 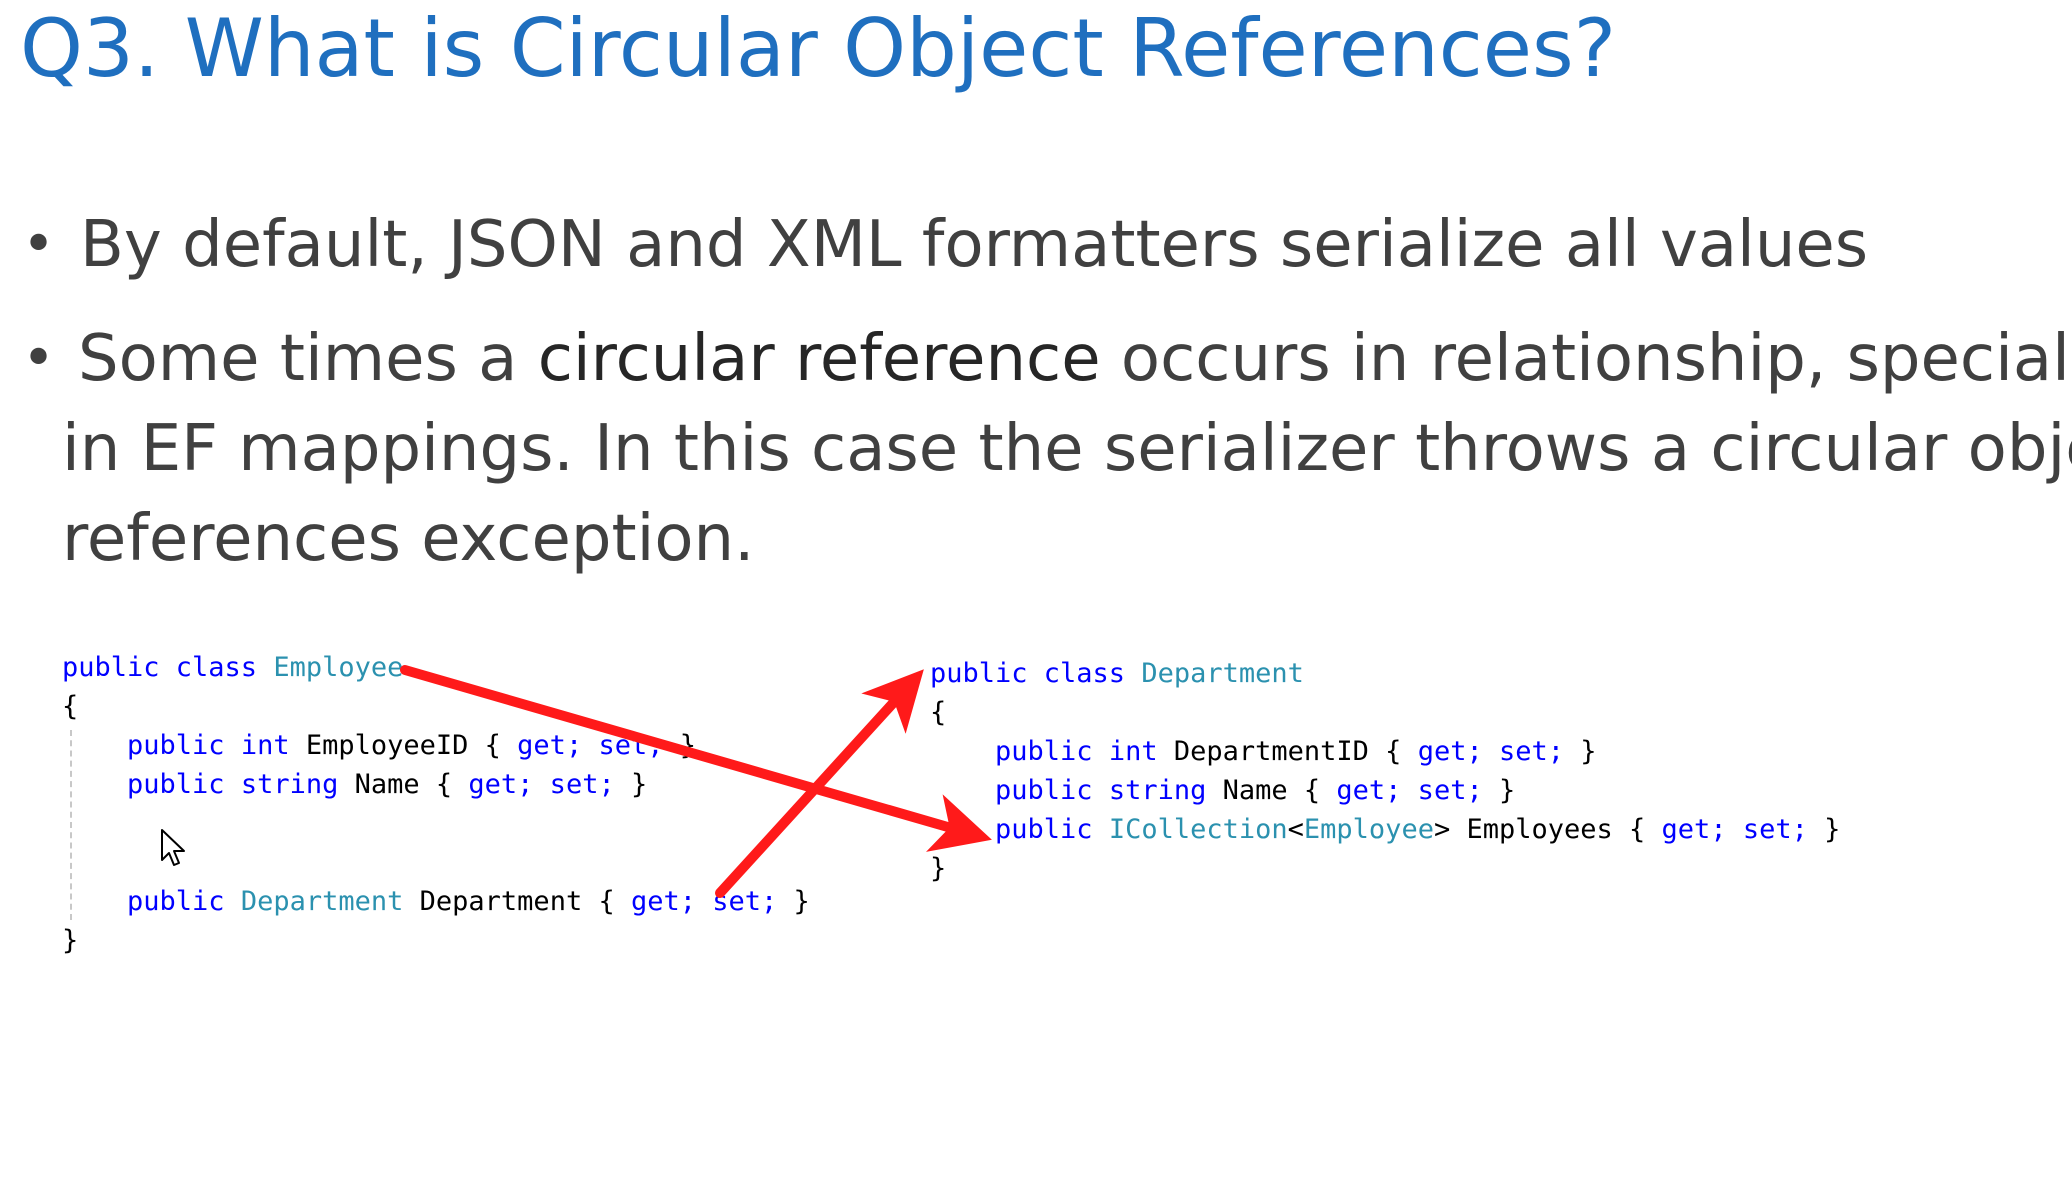 I want to click on mouse-pointer-icon, so click(x=173, y=847).